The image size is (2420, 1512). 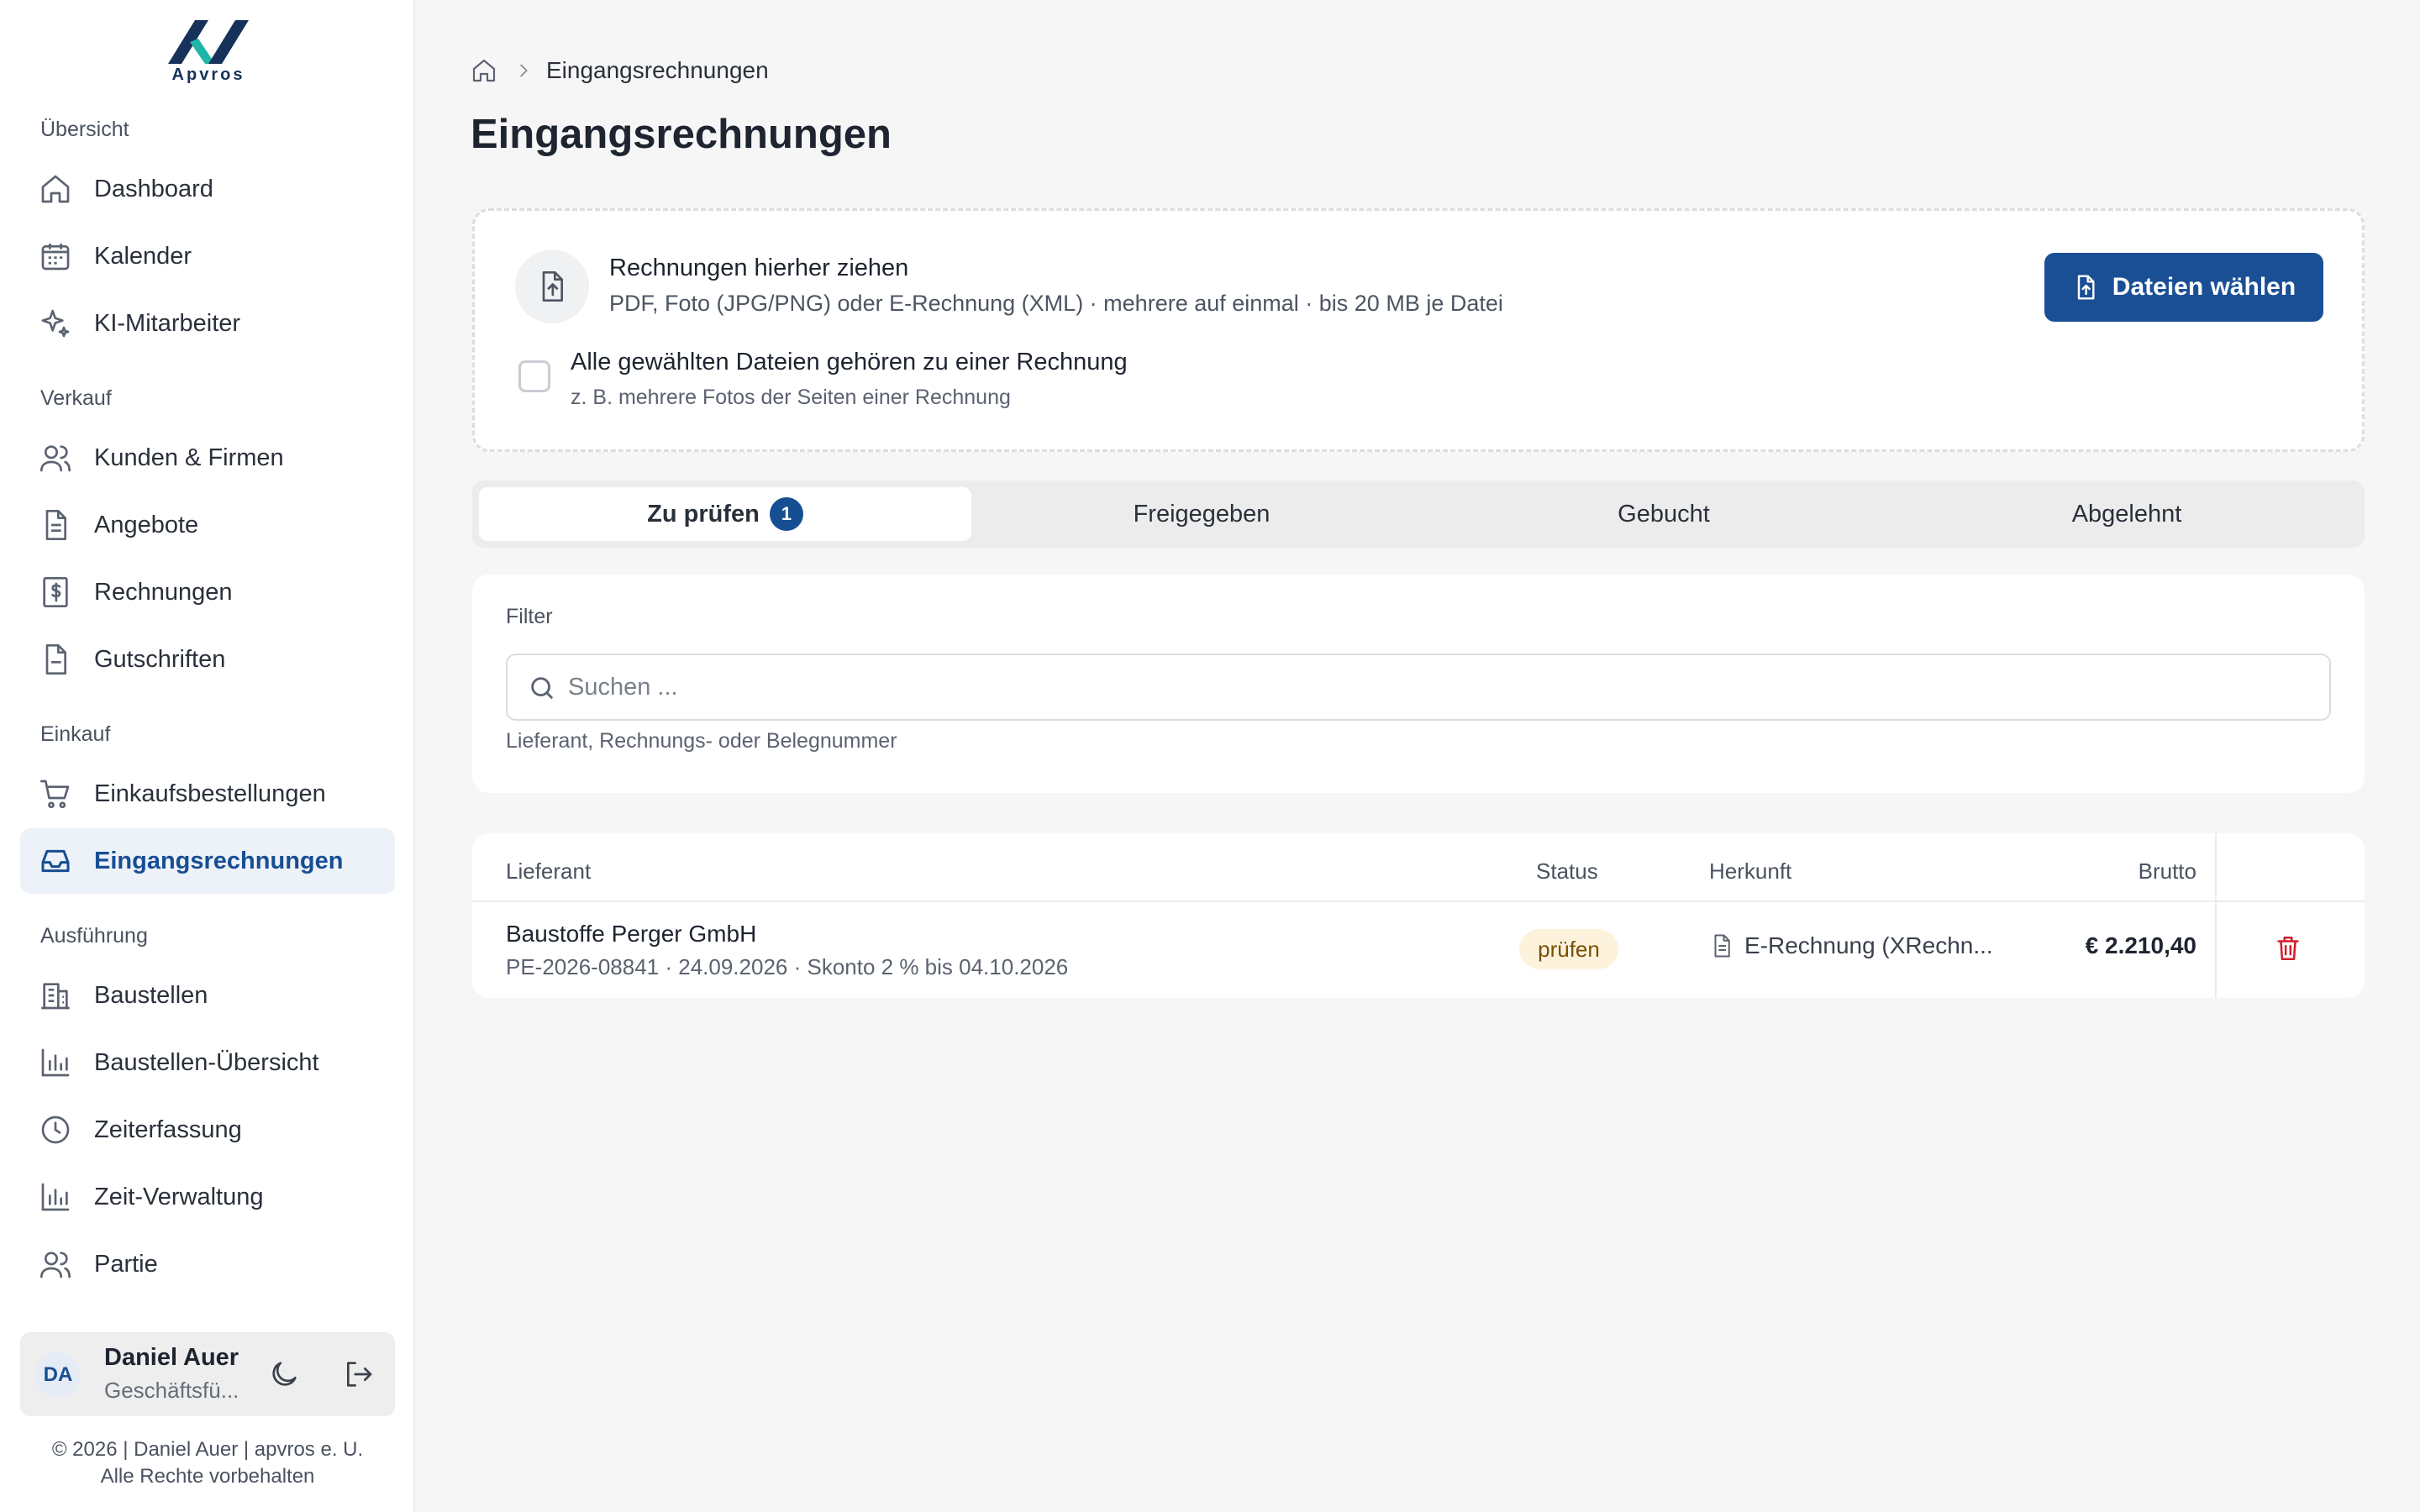 I want to click on sidebar-item-rechnungen: Rechnungen, so click(x=207, y=592).